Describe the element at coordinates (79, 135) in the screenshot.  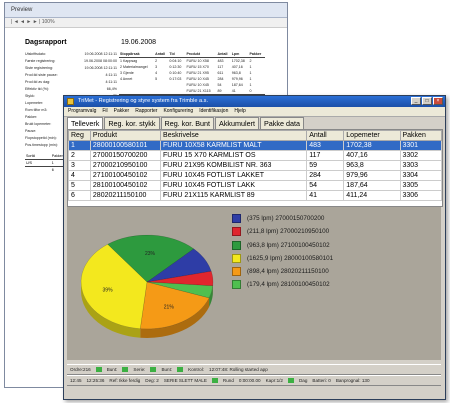
I see `column-header: Reg` at that location.